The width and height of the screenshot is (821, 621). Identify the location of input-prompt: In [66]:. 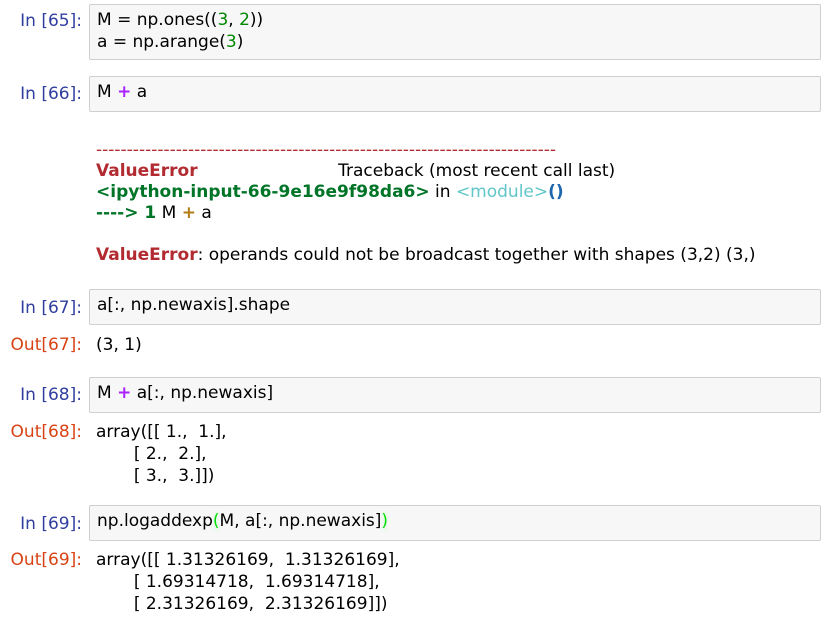
(51, 94).